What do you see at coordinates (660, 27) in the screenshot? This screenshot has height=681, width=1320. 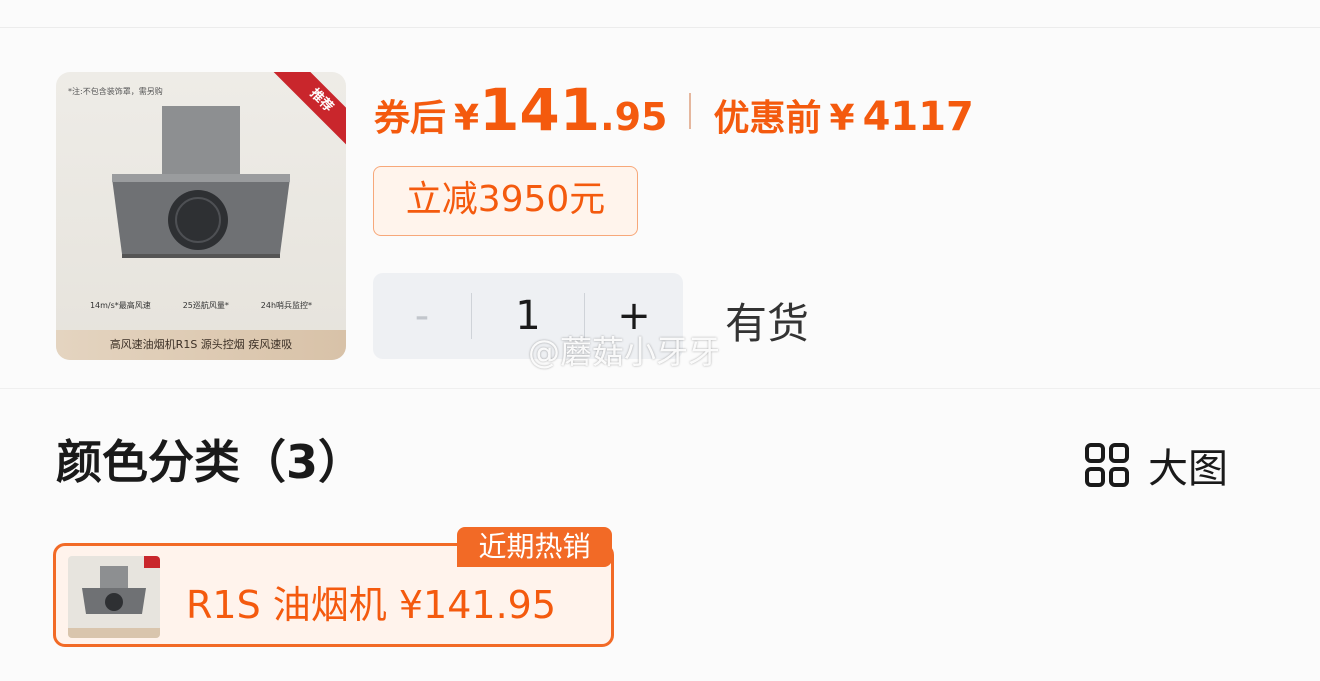 I see `top-divider` at bounding box center [660, 27].